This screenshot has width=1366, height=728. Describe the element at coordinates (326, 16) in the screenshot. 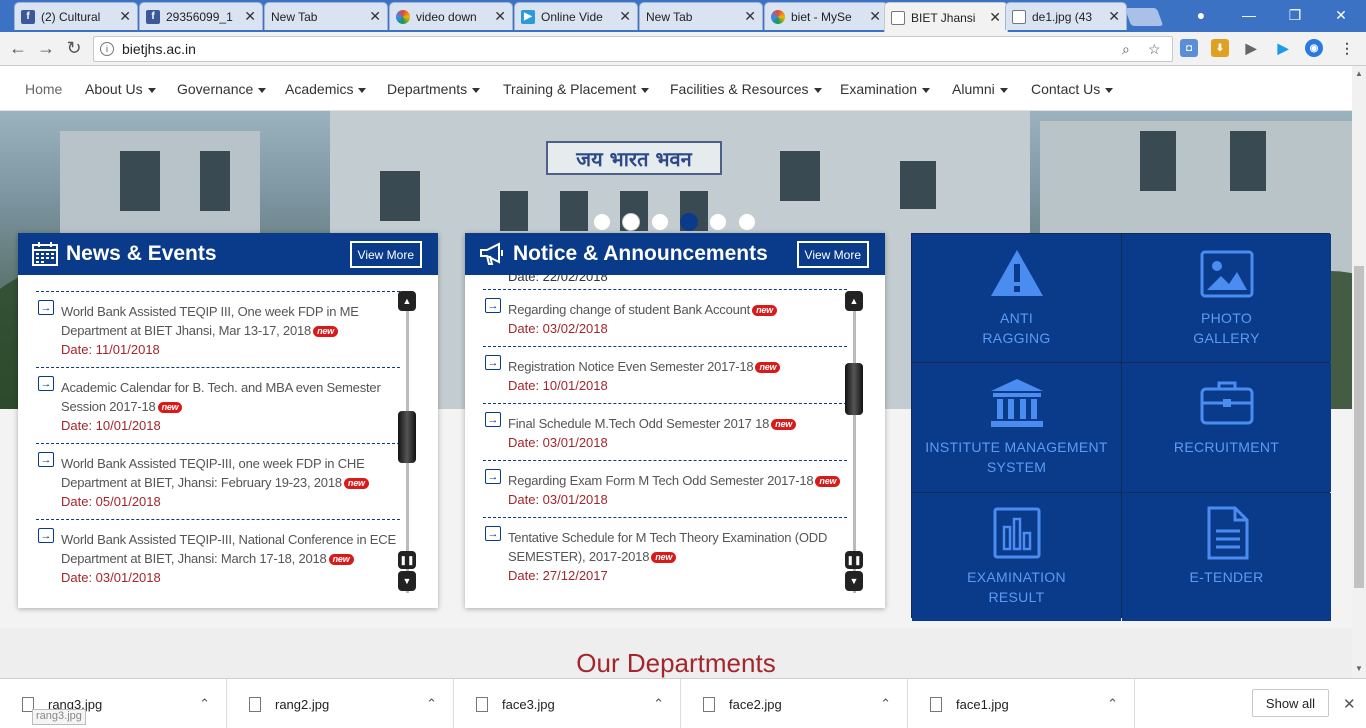

I see `tab-new-tab-1: New Tab ✕` at that location.